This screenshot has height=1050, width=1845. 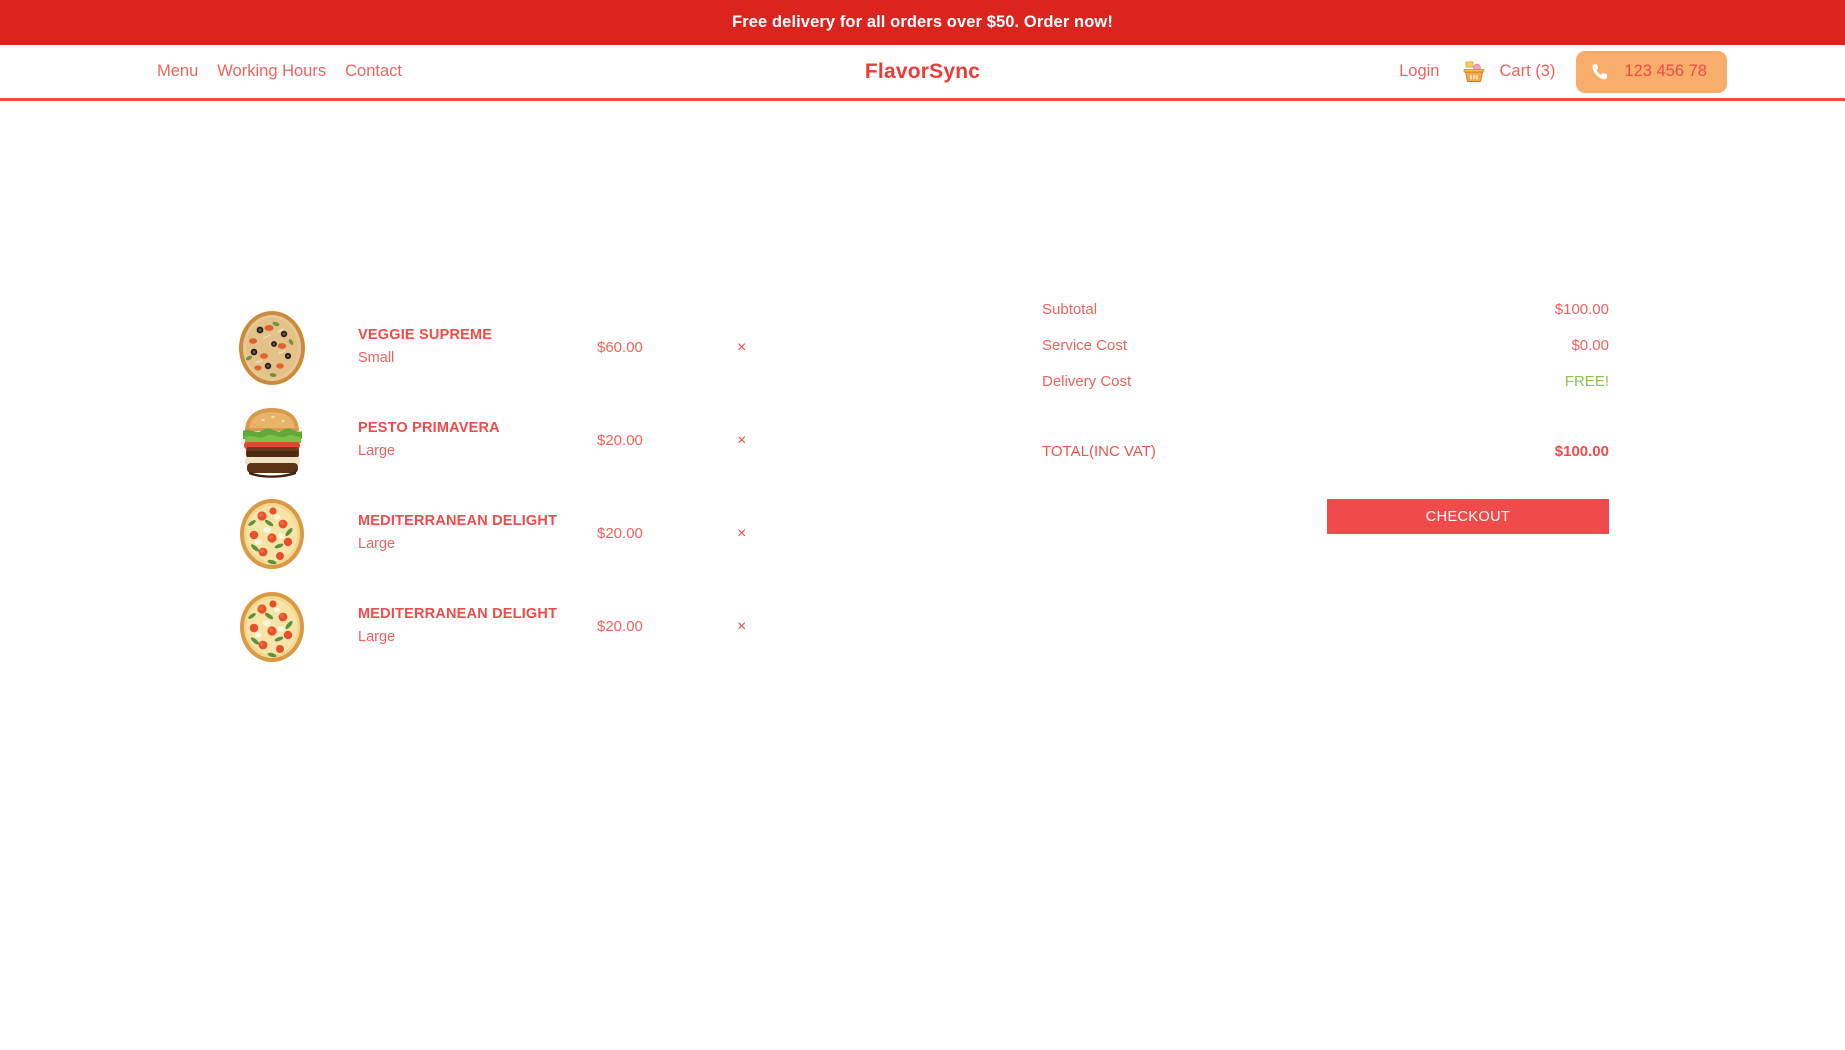 I want to click on nav-link-menu: Menu, so click(x=177, y=71).